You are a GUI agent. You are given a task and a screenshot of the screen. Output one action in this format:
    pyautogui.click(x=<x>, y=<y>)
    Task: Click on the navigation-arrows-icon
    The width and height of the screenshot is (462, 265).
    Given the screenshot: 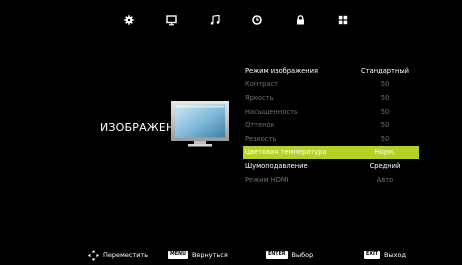 What is the action you would take?
    pyautogui.click(x=93, y=255)
    